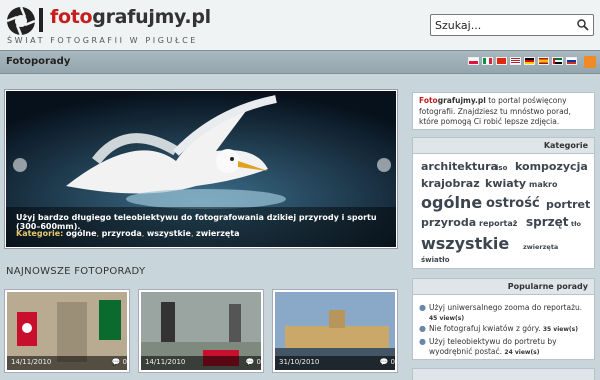 The width and height of the screenshot is (600, 380). I want to click on categories-header: Kategorie, so click(503, 146).